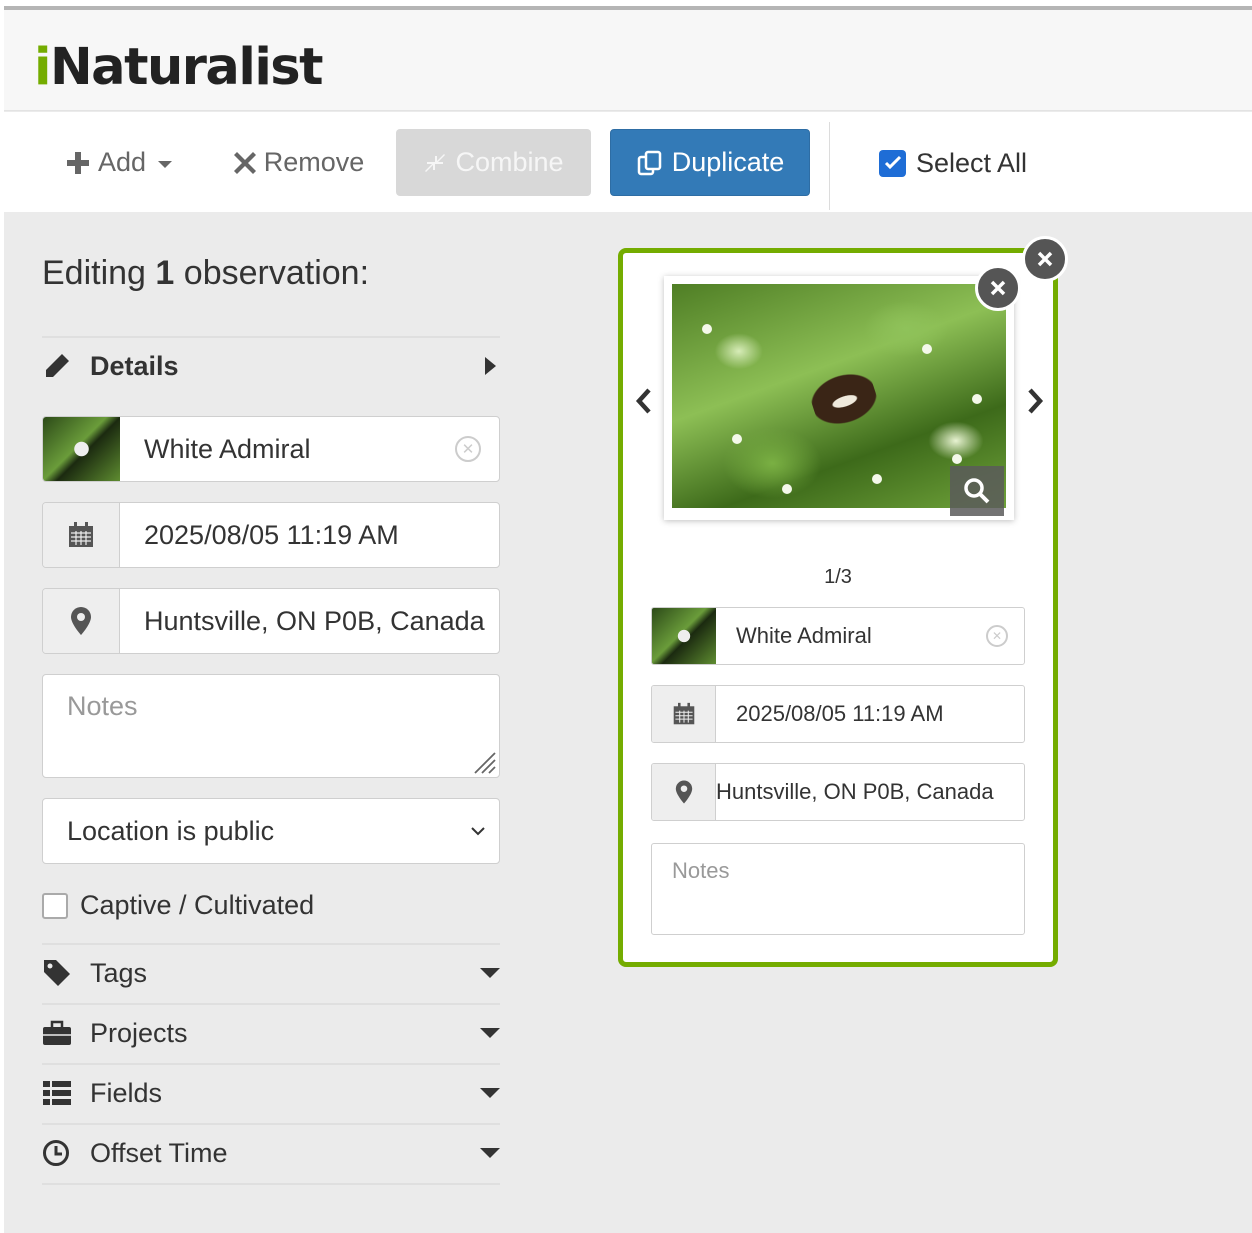  What do you see at coordinates (171, 830) in the screenshot?
I see `geoprivacy-value: Location is public` at bounding box center [171, 830].